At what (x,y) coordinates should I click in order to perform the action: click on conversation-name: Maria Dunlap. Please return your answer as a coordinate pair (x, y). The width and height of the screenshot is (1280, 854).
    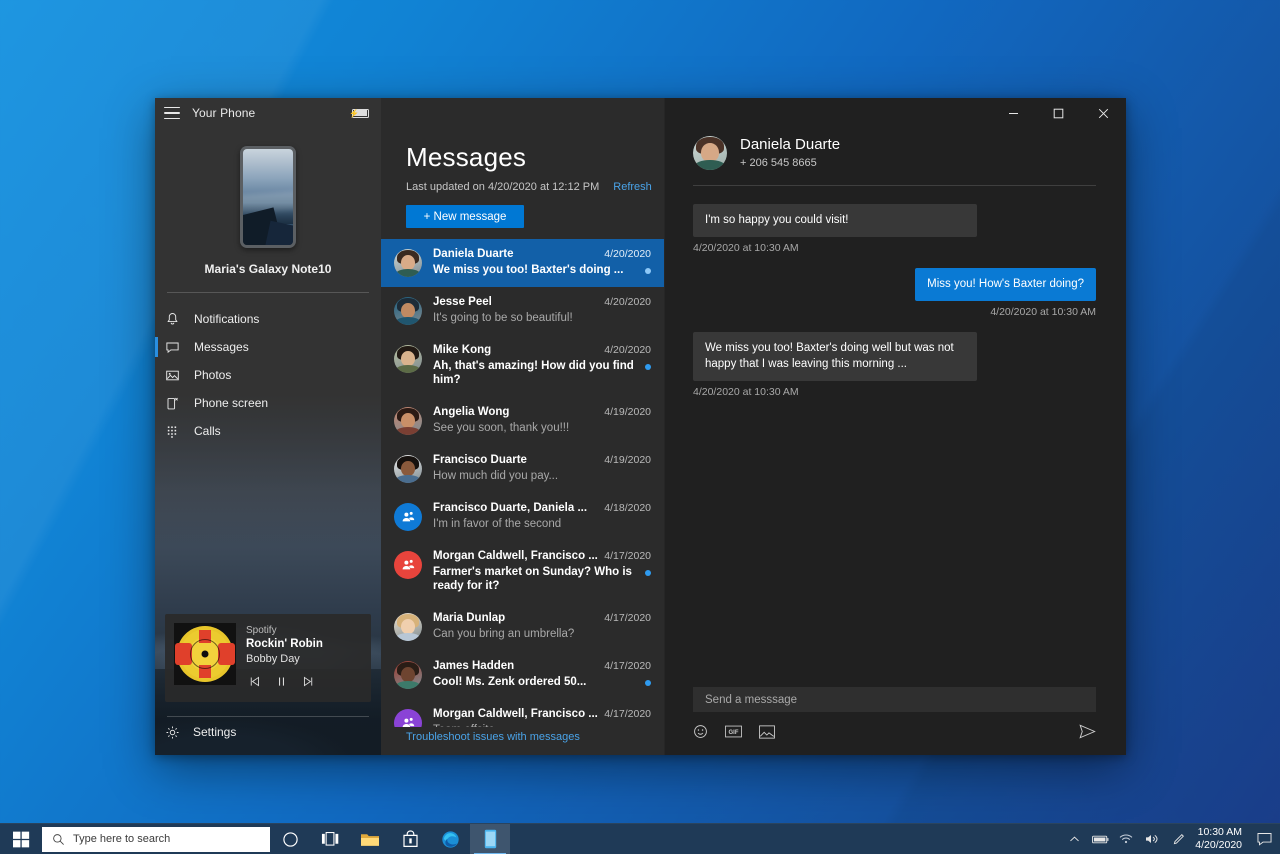
    Looking at the image, I should click on (469, 618).